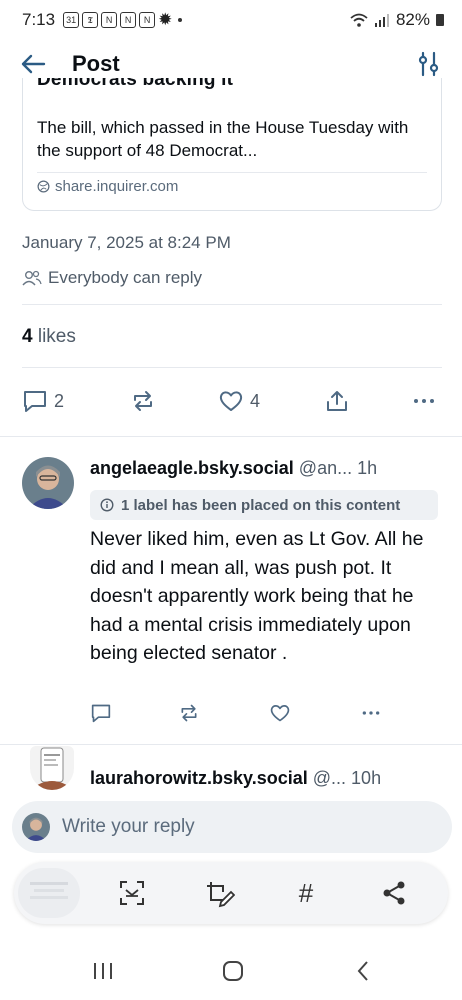 The height and width of the screenshot is (1000, 462). Describe the element at coordinates (367, 468) in the screenshot. I see `reply-time: 1h` at that location.